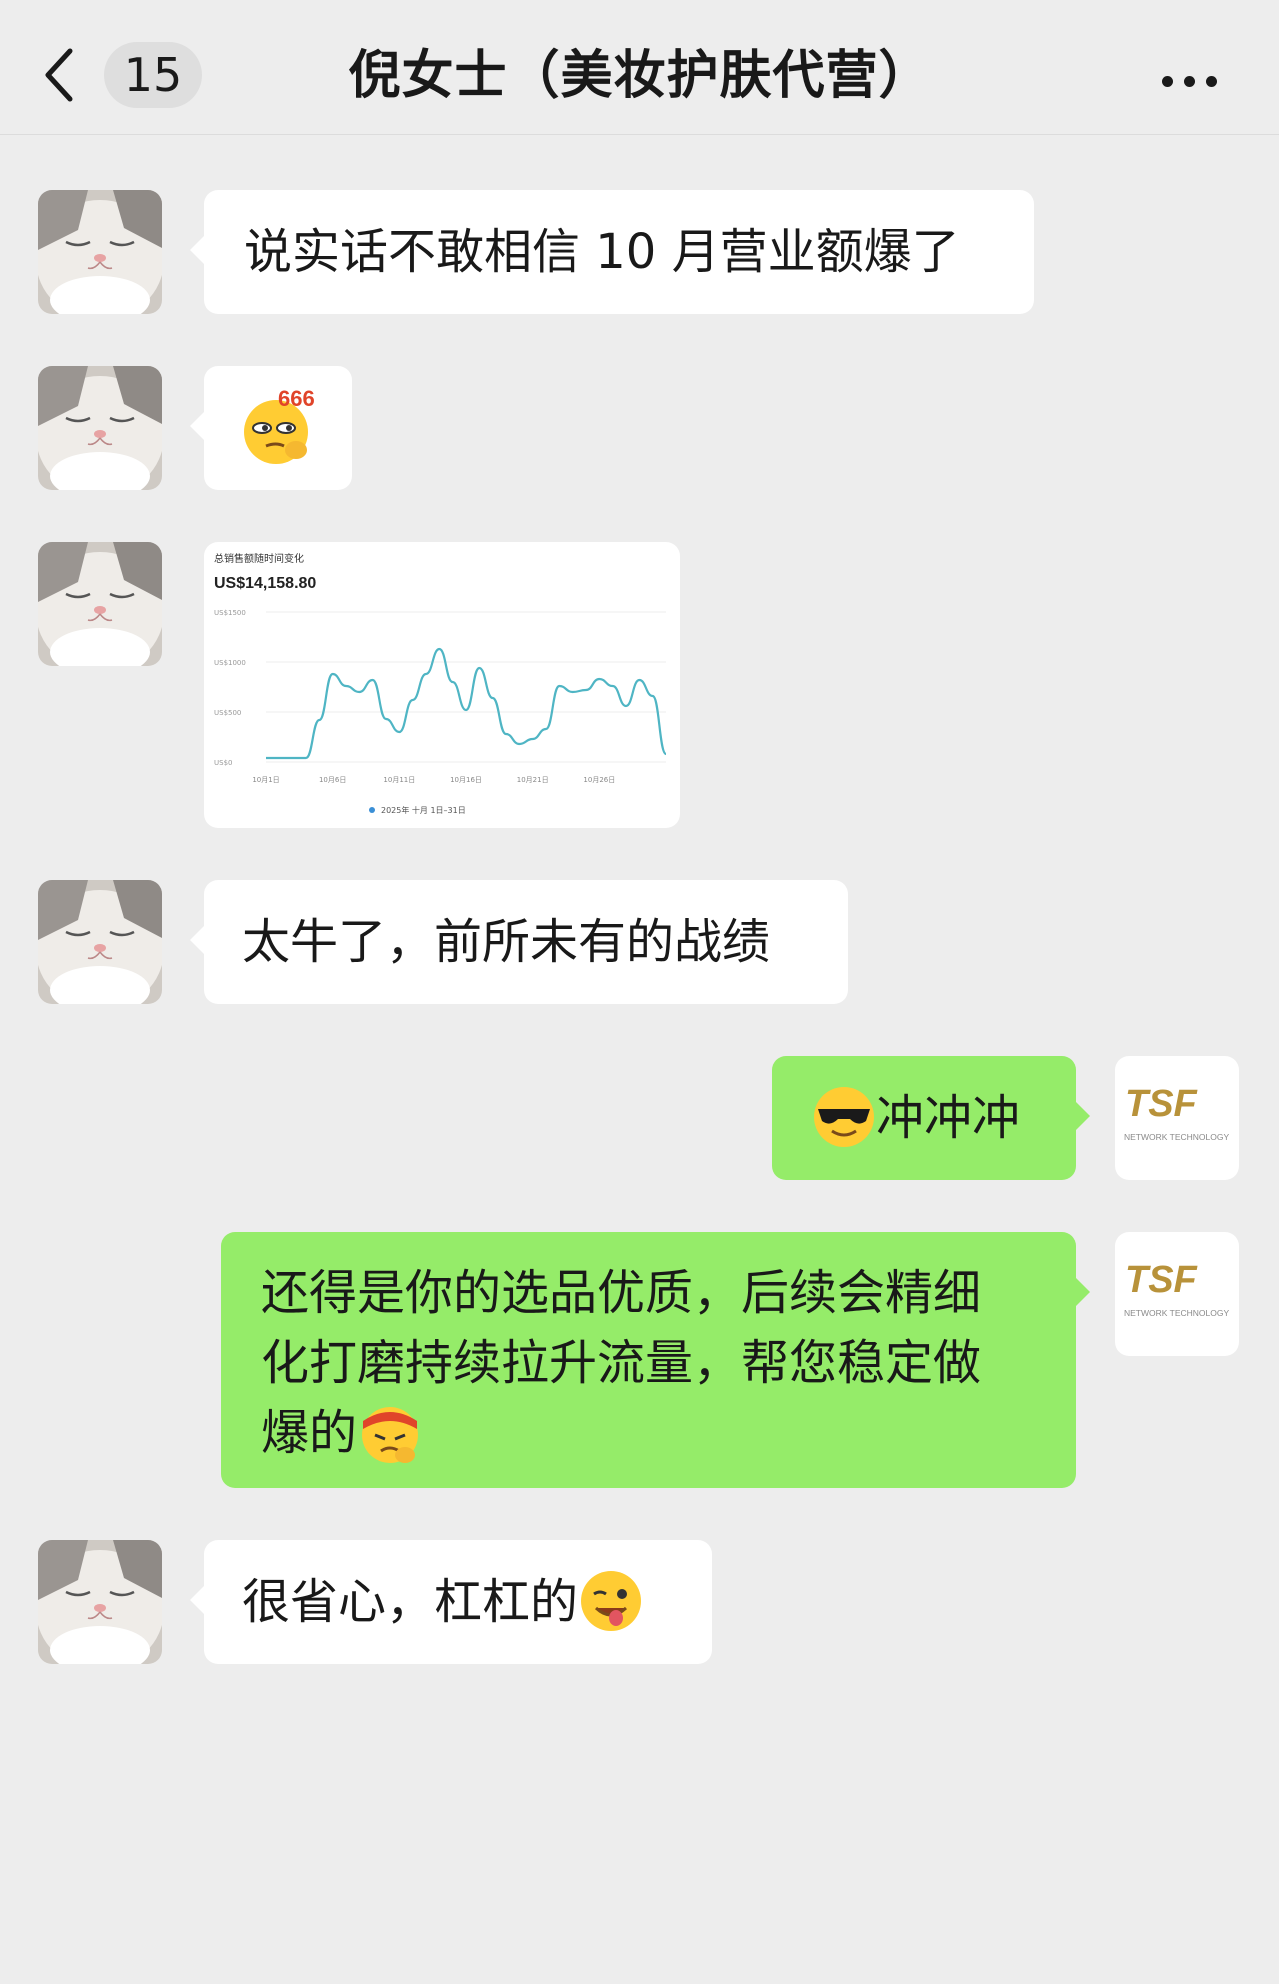 The height and width of the screenshot is (1984, 1279). Describe the element at coordinates (230, 663) in the screenshot. I see `y-tick-label: US$1000` at that location.